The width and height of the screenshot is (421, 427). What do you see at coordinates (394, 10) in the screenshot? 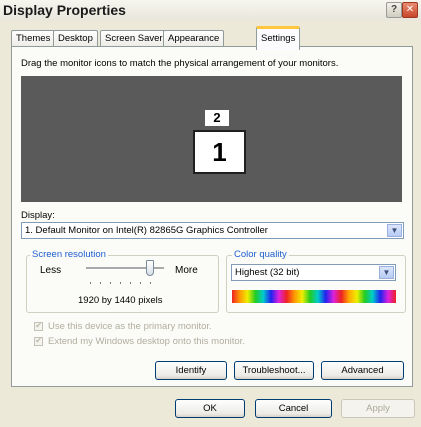
I see `help-icon: ?` at bounding box center [394, 10].